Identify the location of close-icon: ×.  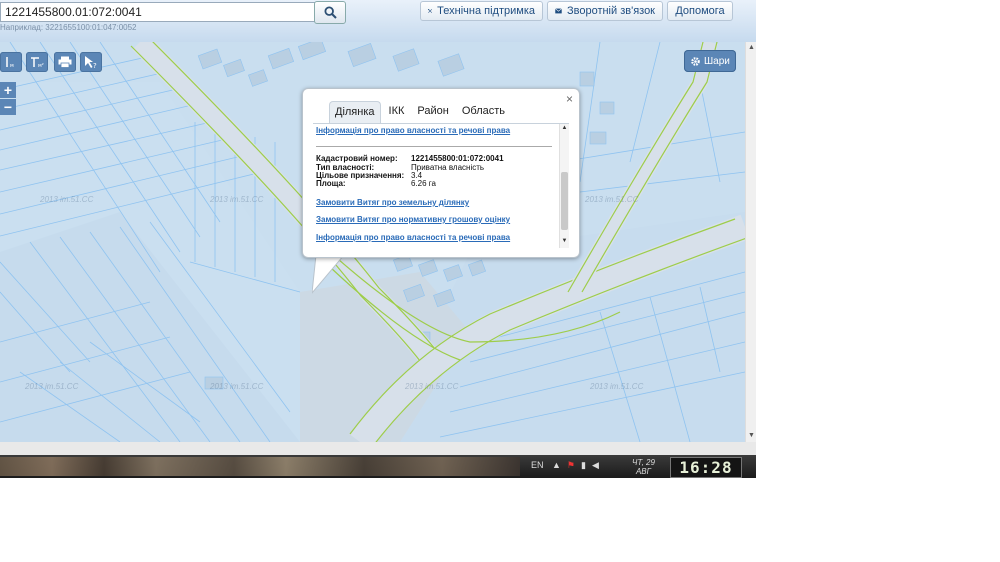
(569, 99).